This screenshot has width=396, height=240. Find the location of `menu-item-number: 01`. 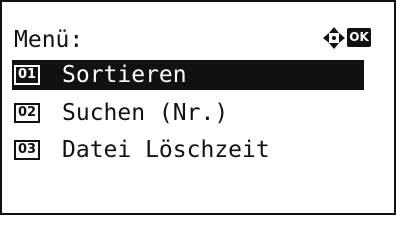

menu-item-number: 01 is located at coordinates (27, 75).